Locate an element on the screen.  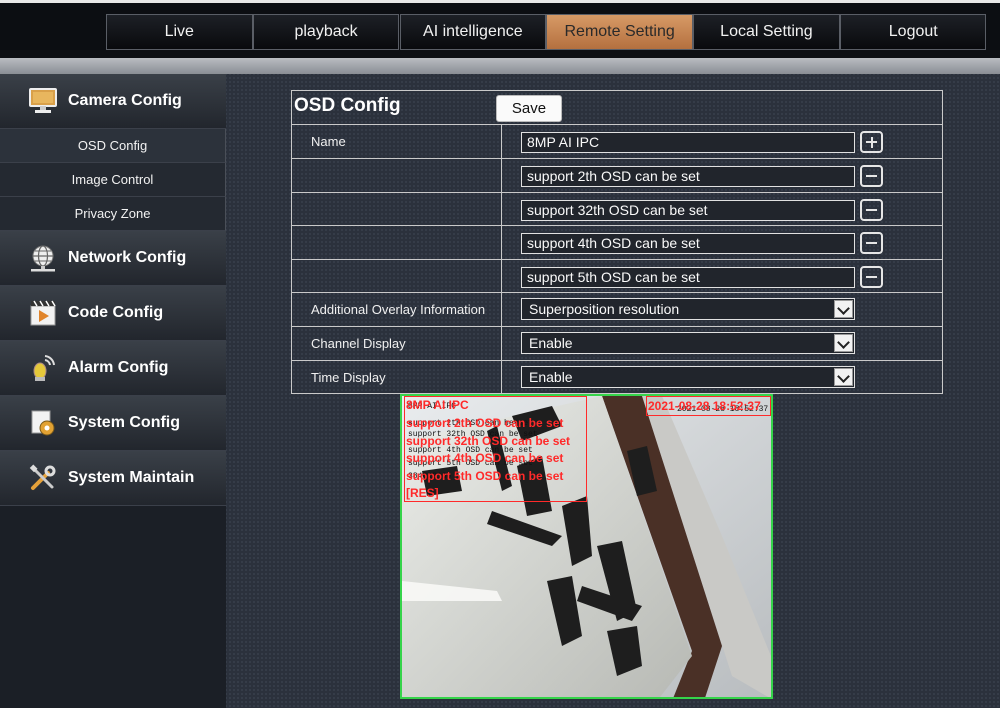
sidebar-group-code-config: Code Config is located at coordinates (113, 313).